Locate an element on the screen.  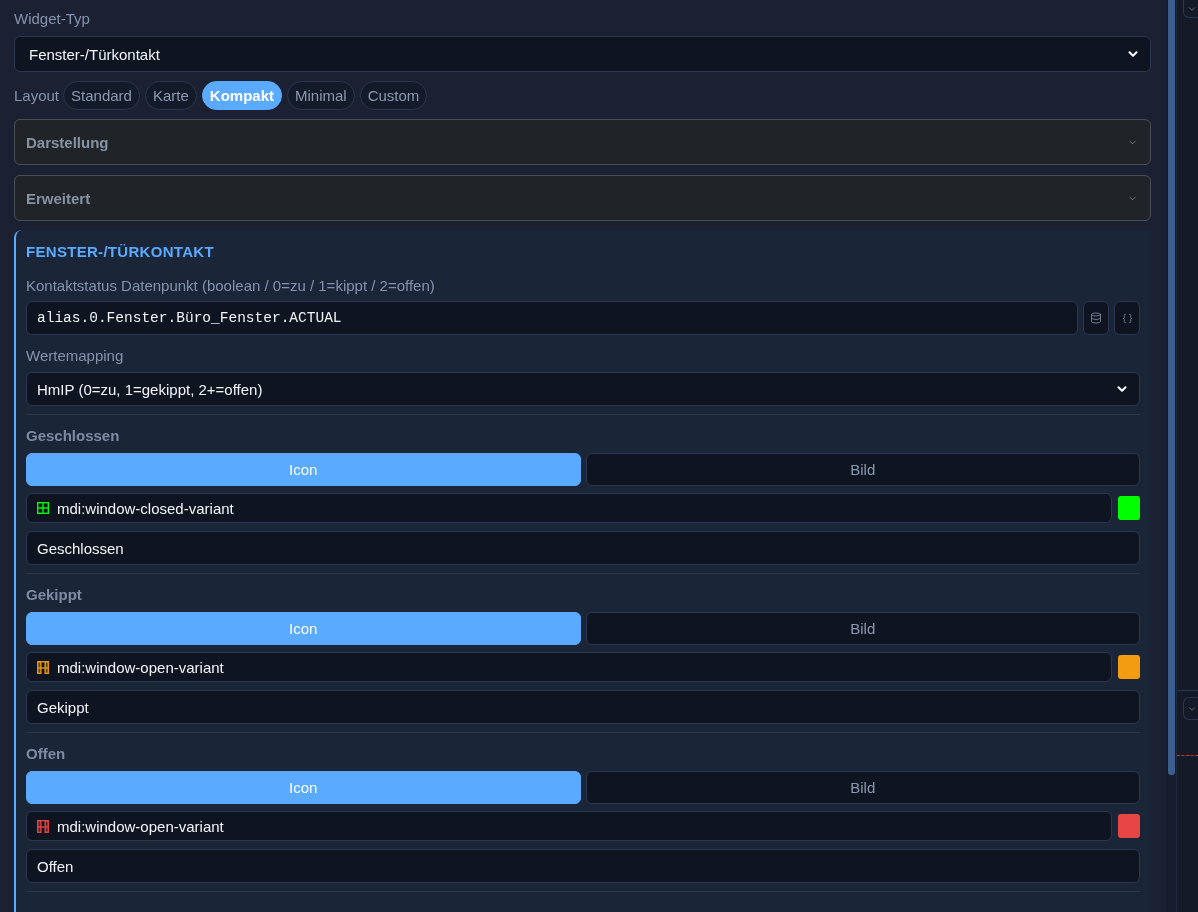
scrollbar is located at coordinates (1171, 456).